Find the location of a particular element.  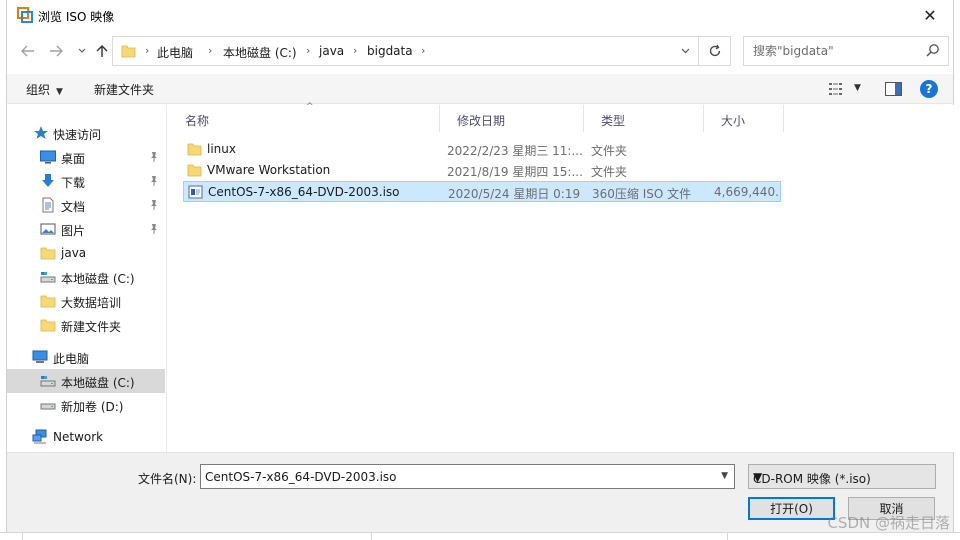

search-box is located at coordinates (846, 51).